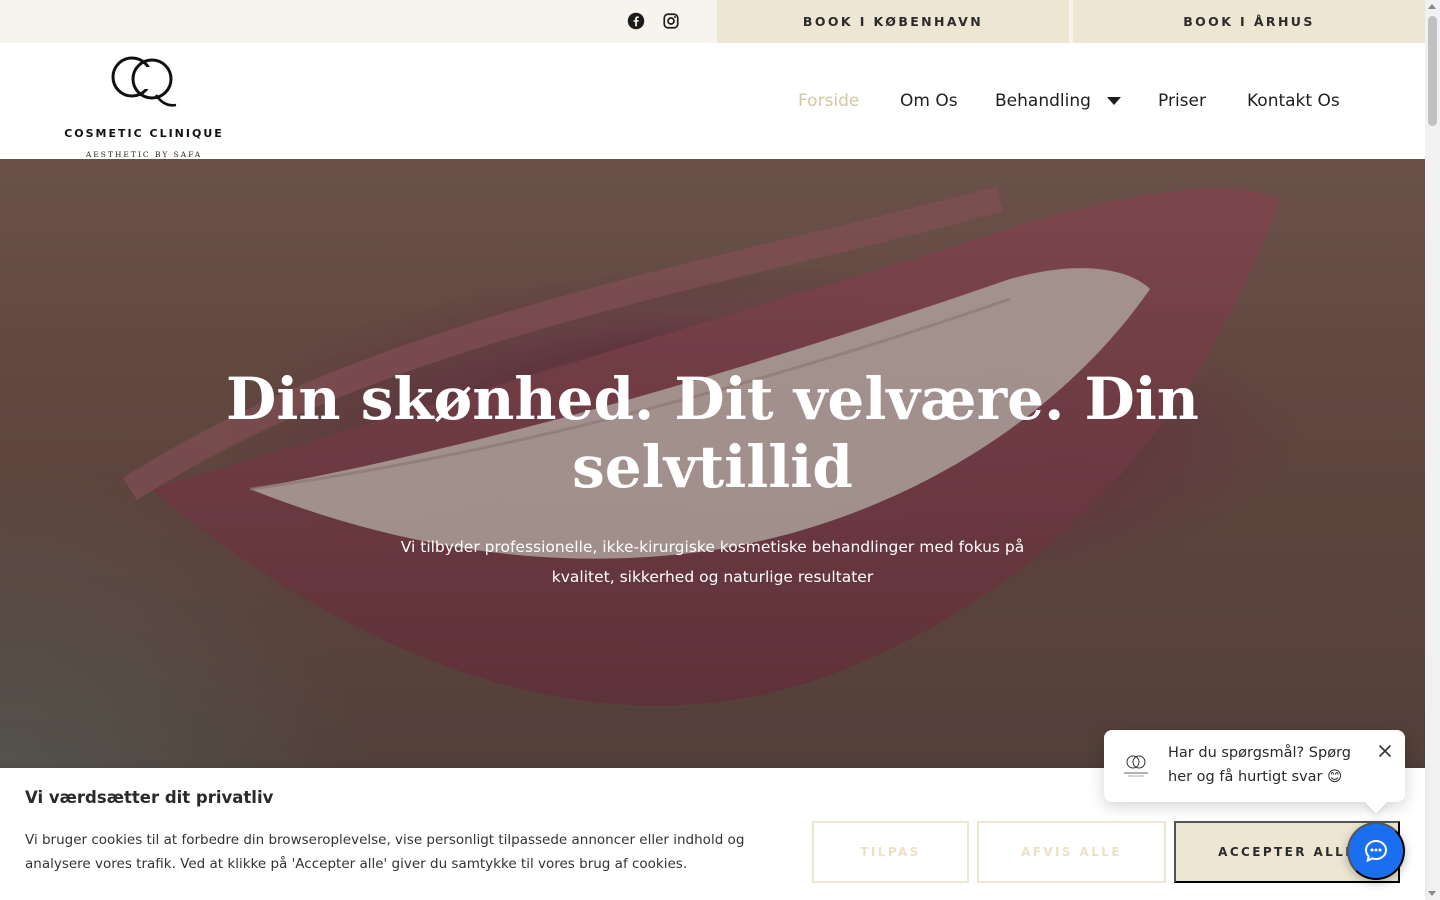  Describe the element at coordinates (149, 797) in the screenshot. I see `cookie-title: Vi værdsætter dit privatliv` at that location.